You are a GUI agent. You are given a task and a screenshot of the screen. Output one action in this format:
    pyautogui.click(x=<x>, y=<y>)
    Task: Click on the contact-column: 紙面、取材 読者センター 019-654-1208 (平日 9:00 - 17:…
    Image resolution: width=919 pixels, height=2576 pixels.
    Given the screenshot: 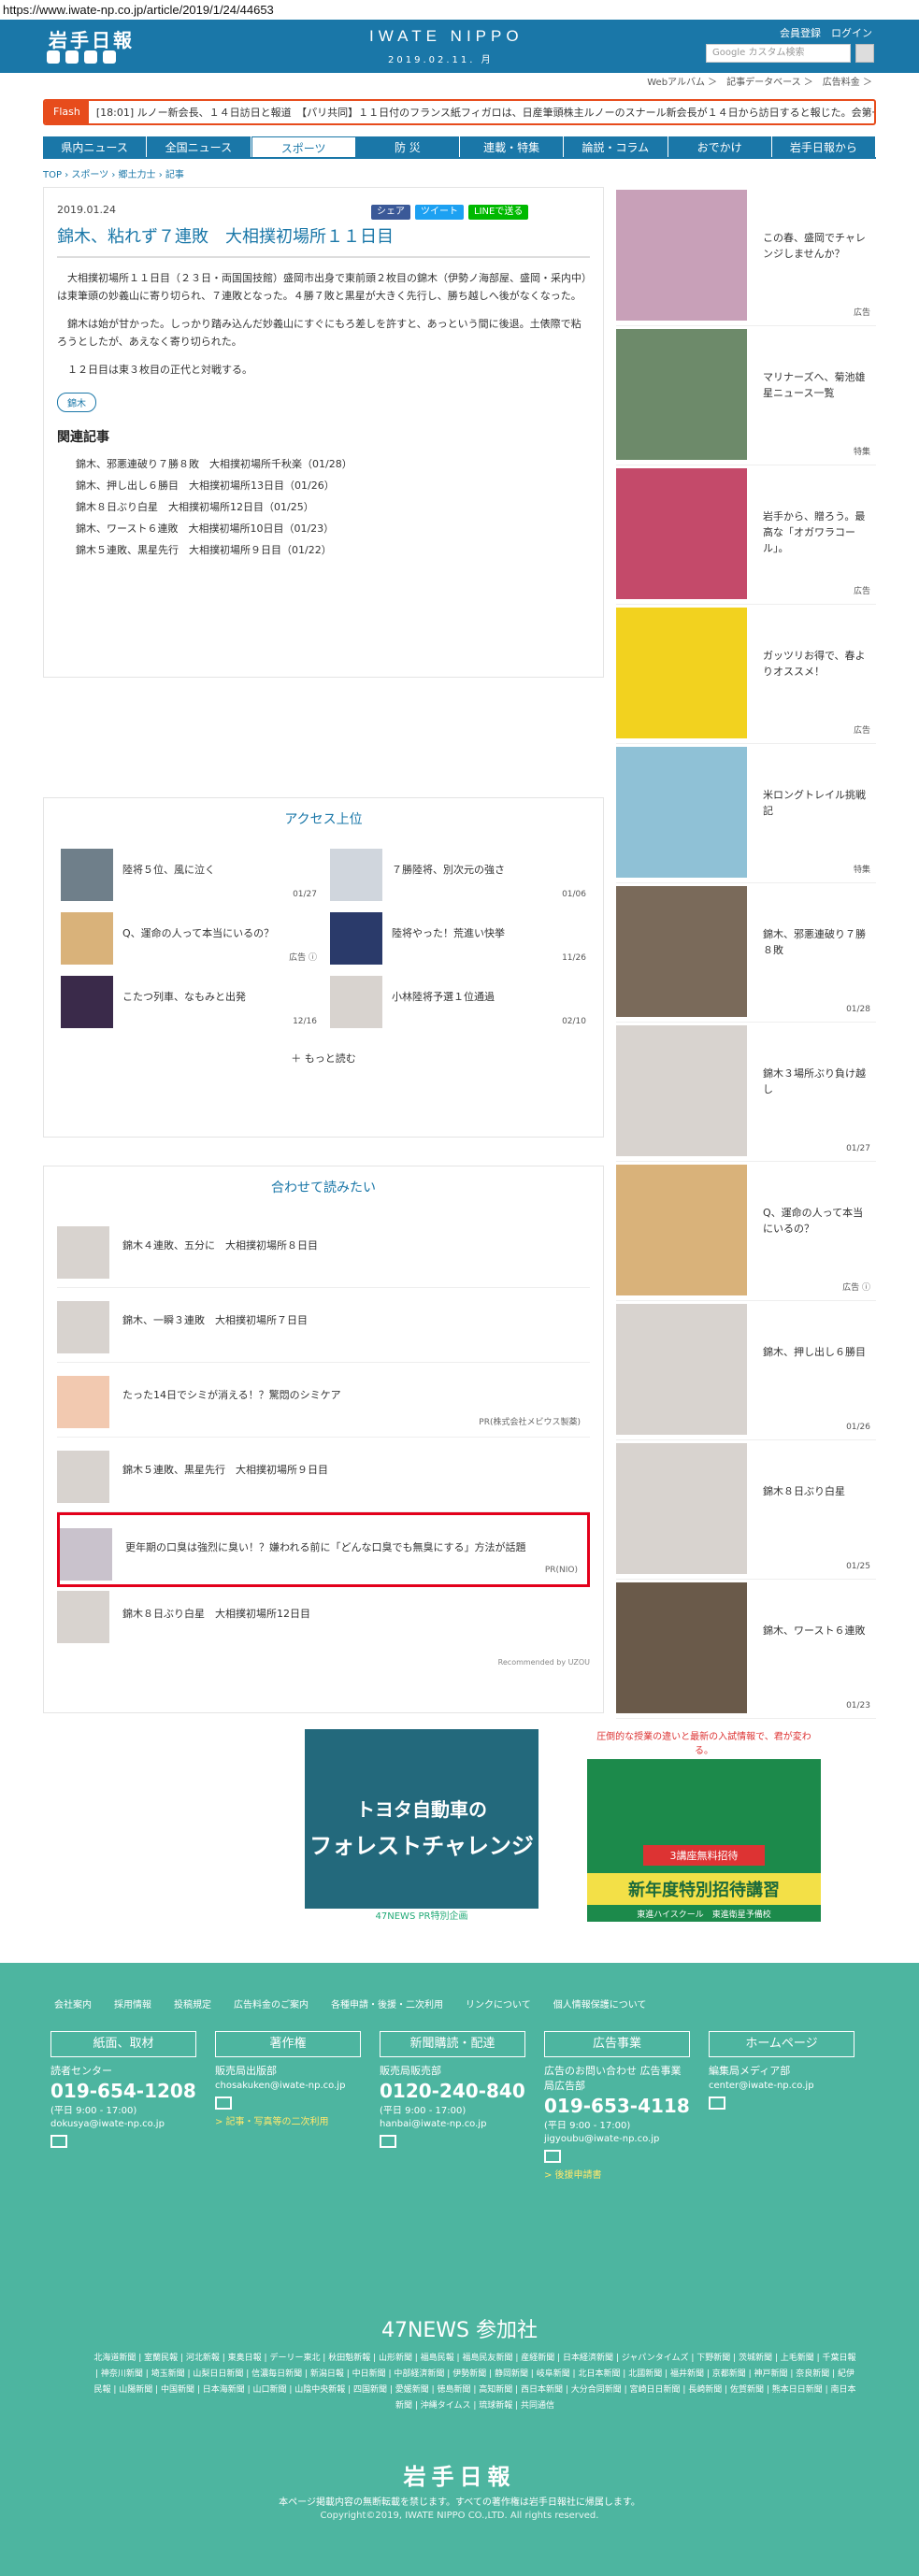 What is the action you would take?
    pyautogui.click(x=123, y=2106)
    